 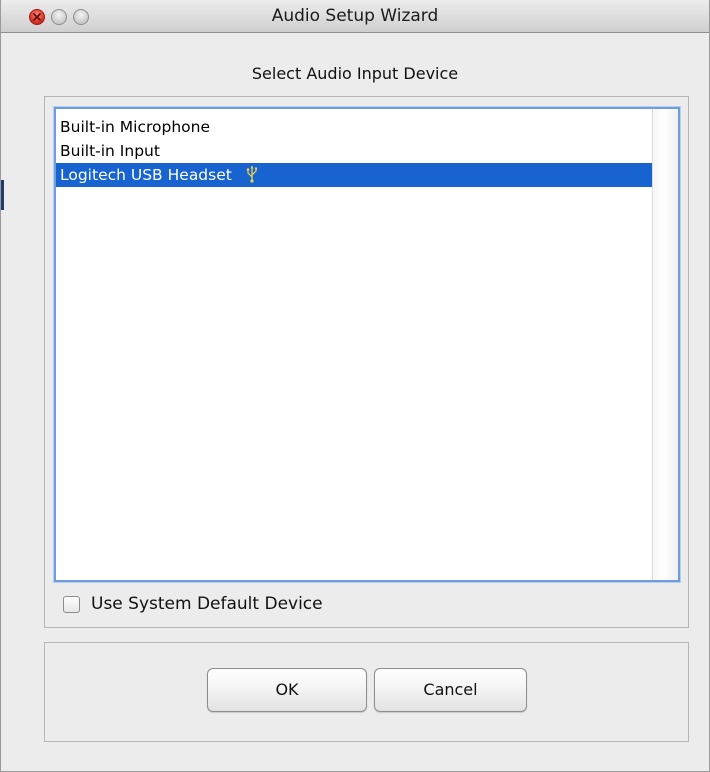 I want to click on list-scrollbar, so click(x=665, y=344).